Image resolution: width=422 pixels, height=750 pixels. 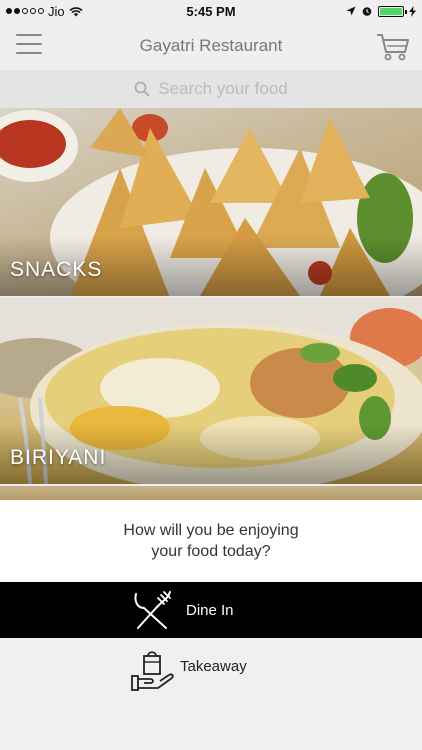 I want to click on category-label-biriyani: BIRIYANI, so click(x=58, y=457).